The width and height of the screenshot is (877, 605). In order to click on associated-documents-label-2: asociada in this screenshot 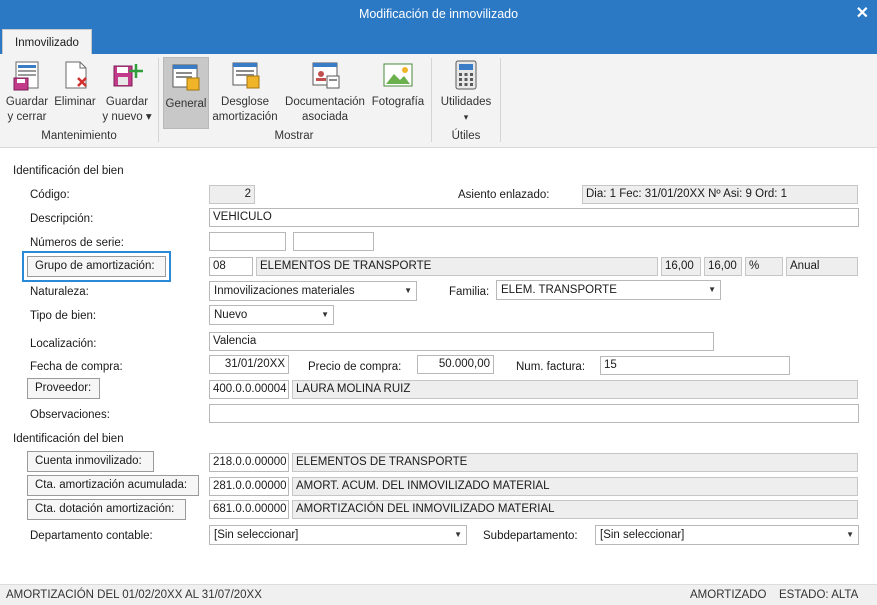, I will do `click(325, 117)`.